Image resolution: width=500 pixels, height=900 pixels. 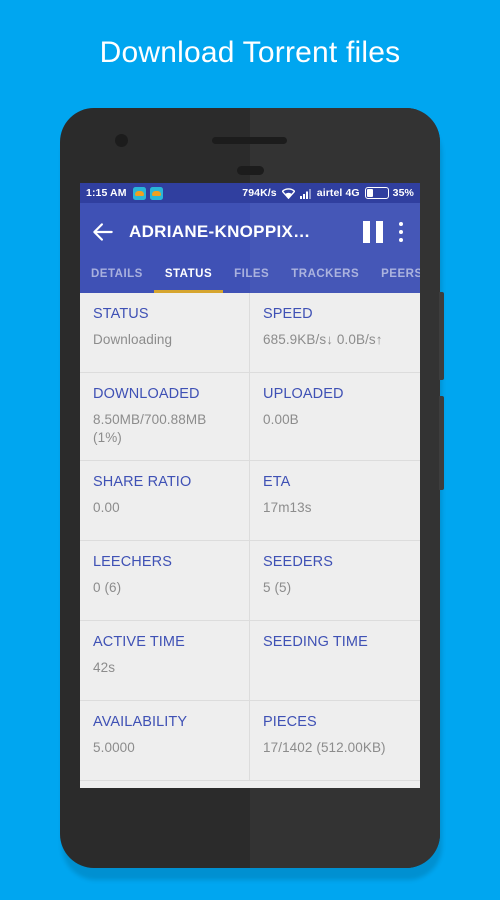 I want to click on carrier-label: airtel 4G, so click(x=338, y=193).